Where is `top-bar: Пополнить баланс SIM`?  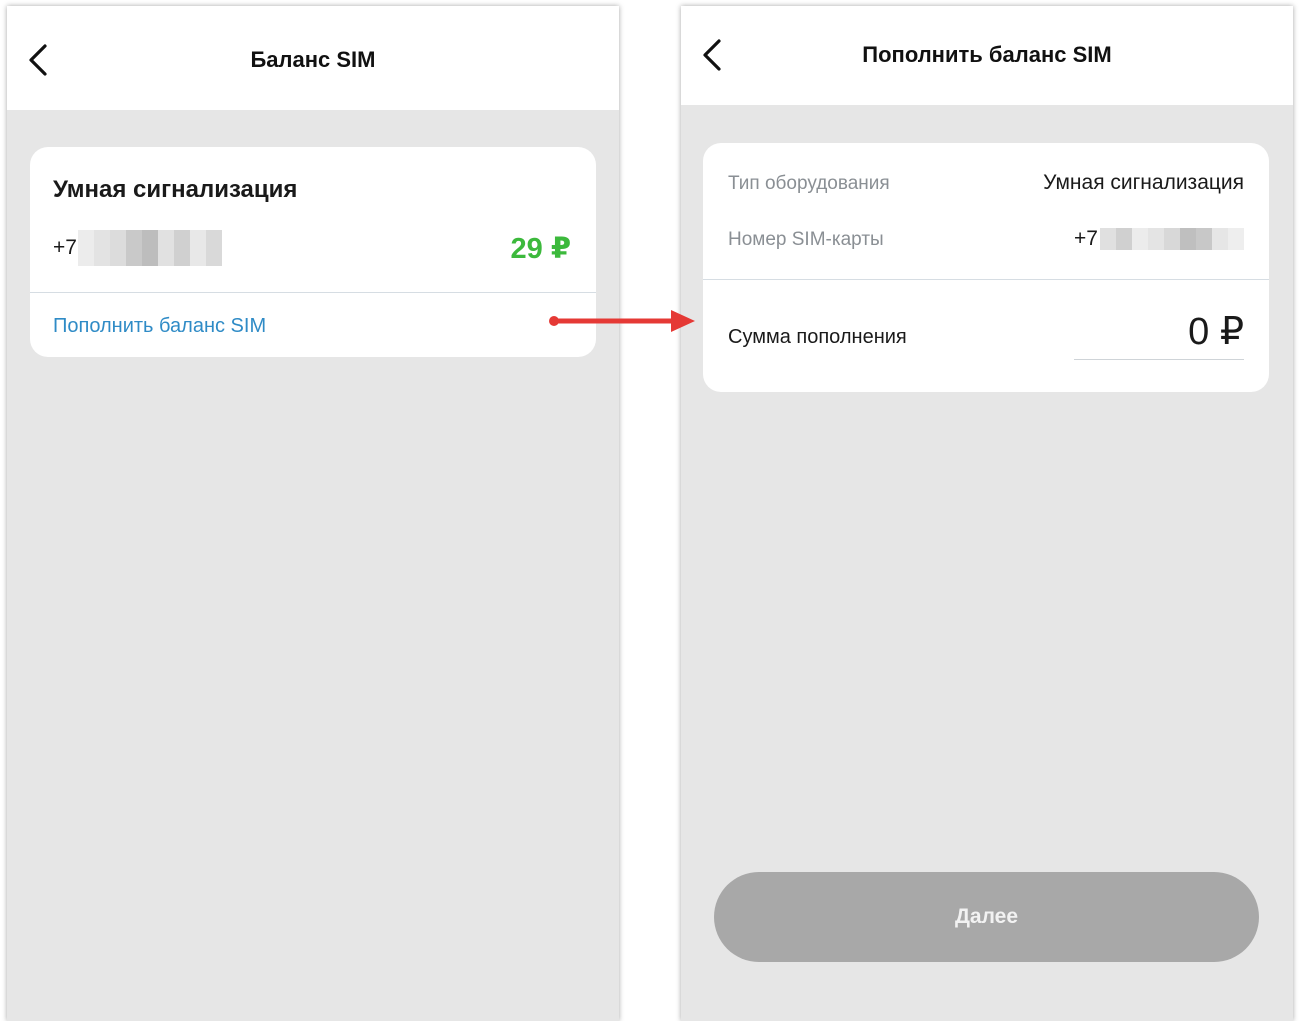
top-bar: Пополнить баланс SIM is located at coordinates (987, 55).